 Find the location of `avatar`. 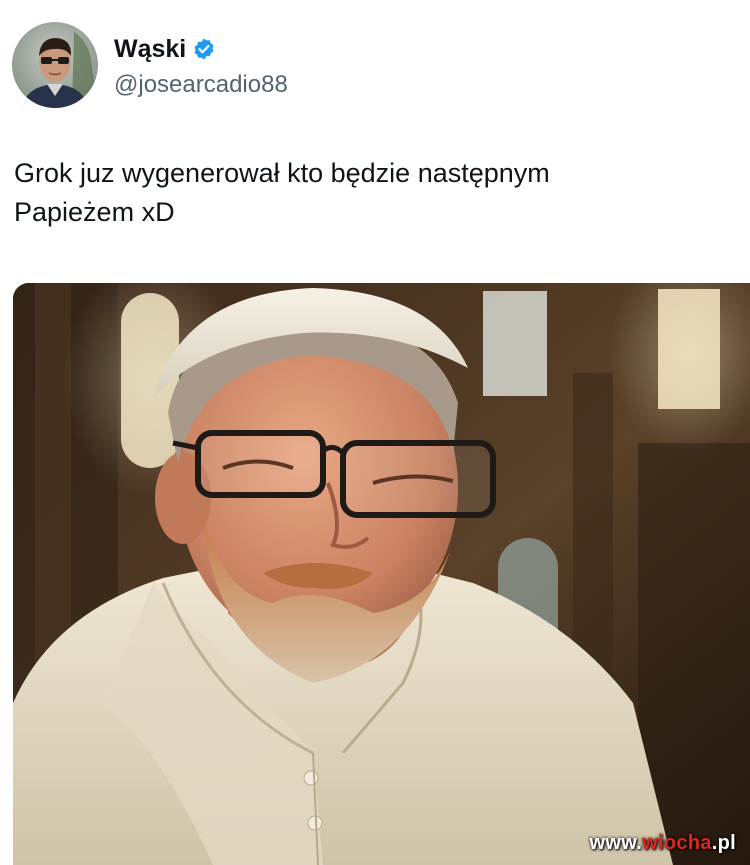

avatar is located at coordinates (55, 65).